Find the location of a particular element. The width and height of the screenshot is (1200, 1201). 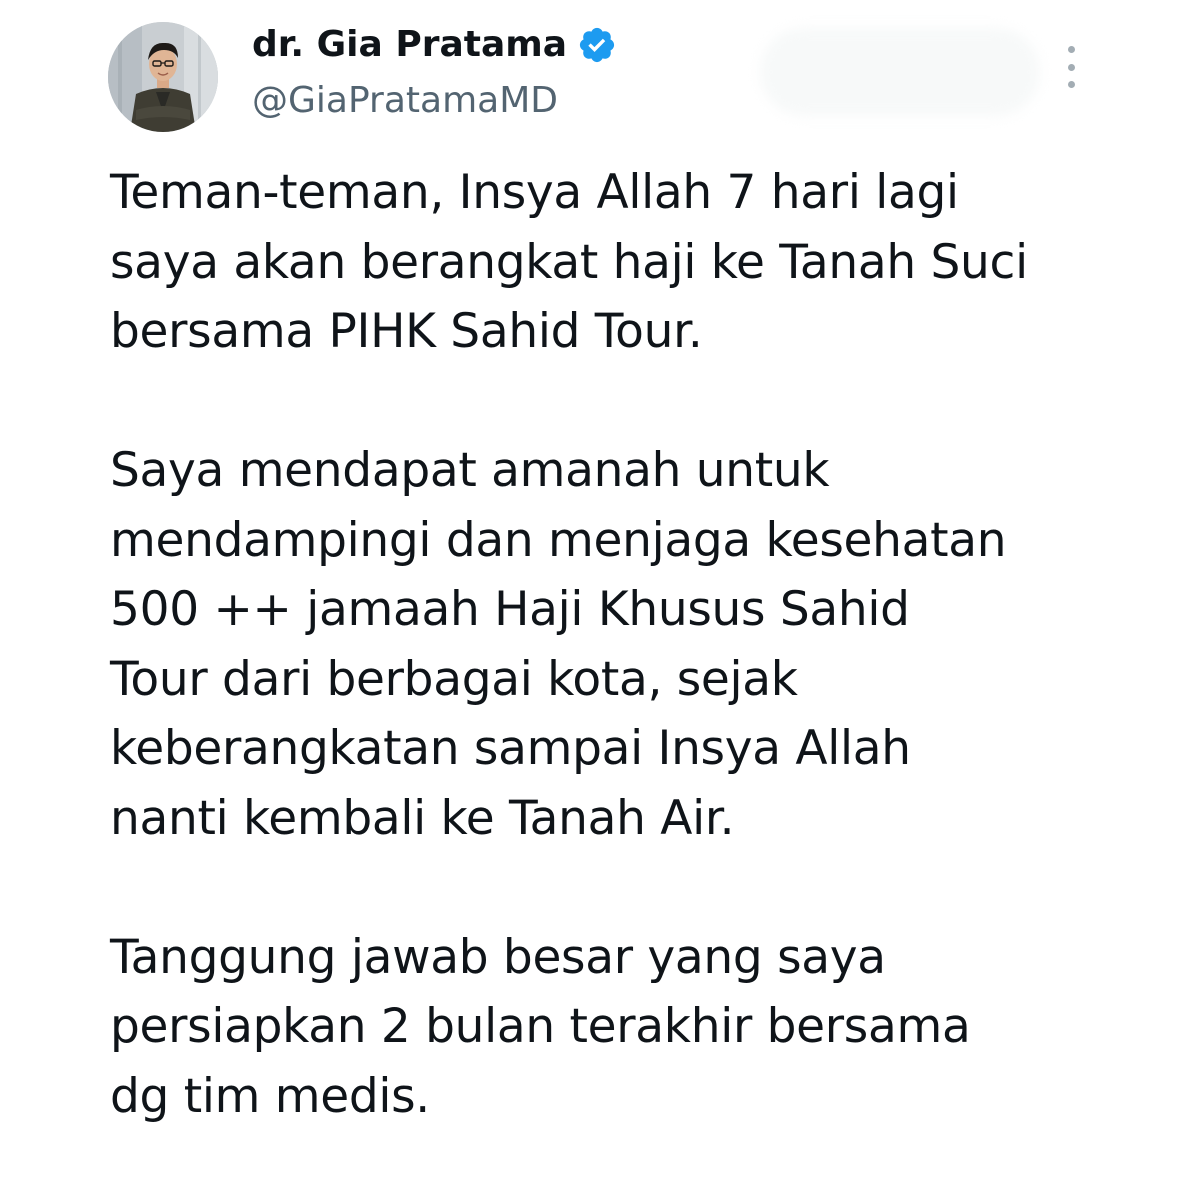

tweet-line: 500 ++ jamaah Haji Khusus Sahid is located at coordinates (510, 609).